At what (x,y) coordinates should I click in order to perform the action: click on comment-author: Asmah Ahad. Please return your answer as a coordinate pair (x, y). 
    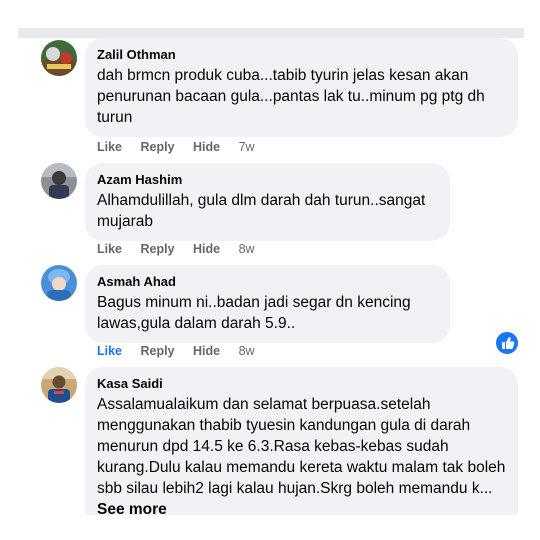
    Looking at the image, I should click on (267, 281).